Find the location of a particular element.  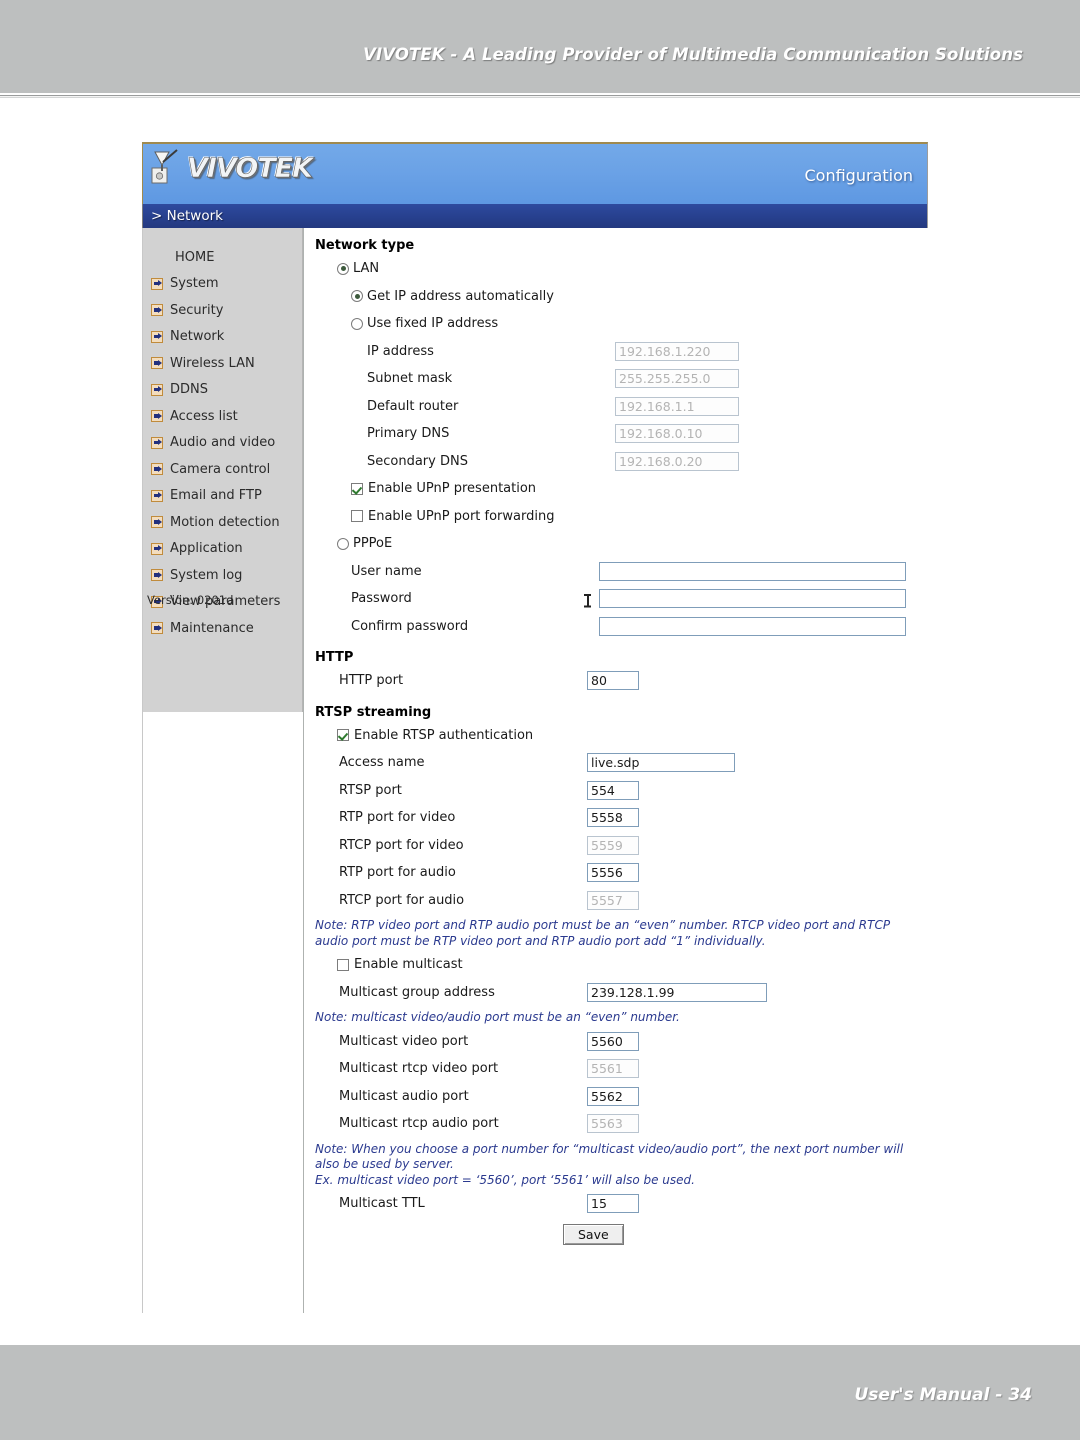

sidebar-item-system-log: System log is located at coordinates (222, 575).